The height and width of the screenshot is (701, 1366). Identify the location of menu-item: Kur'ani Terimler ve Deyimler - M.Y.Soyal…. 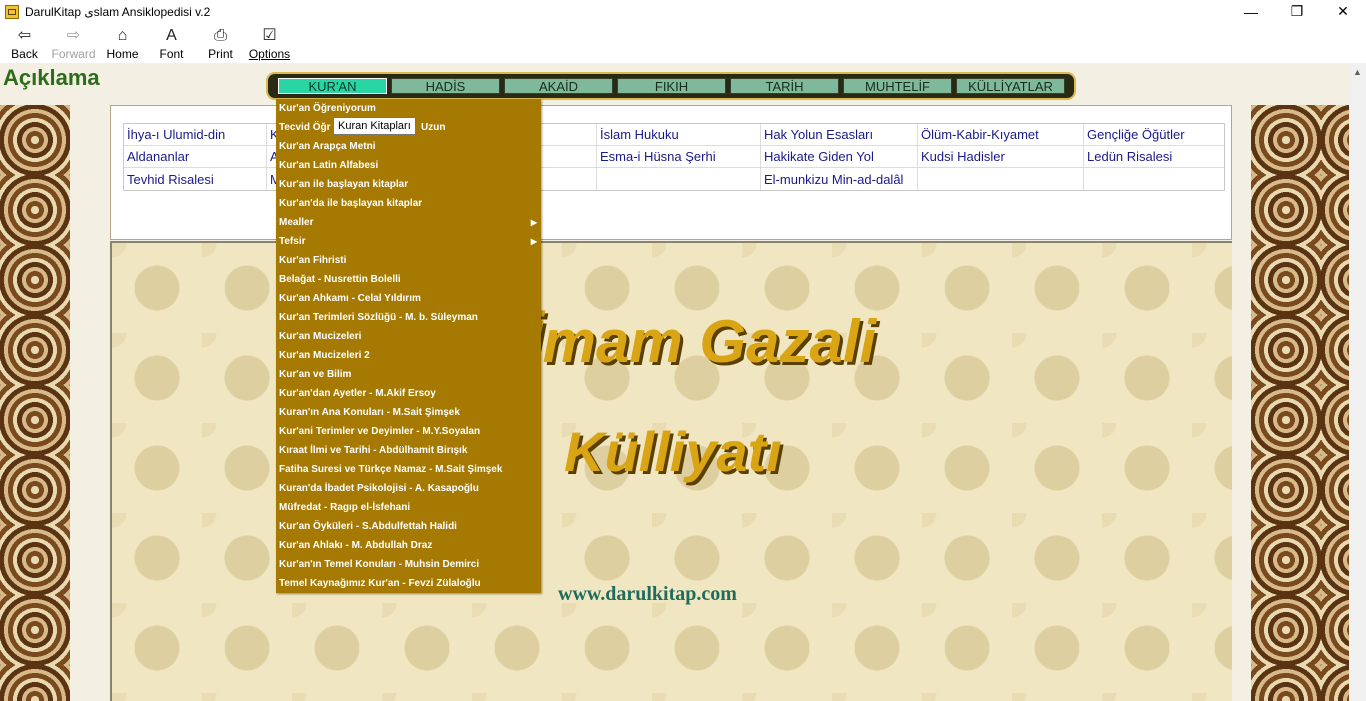
(408, 431).